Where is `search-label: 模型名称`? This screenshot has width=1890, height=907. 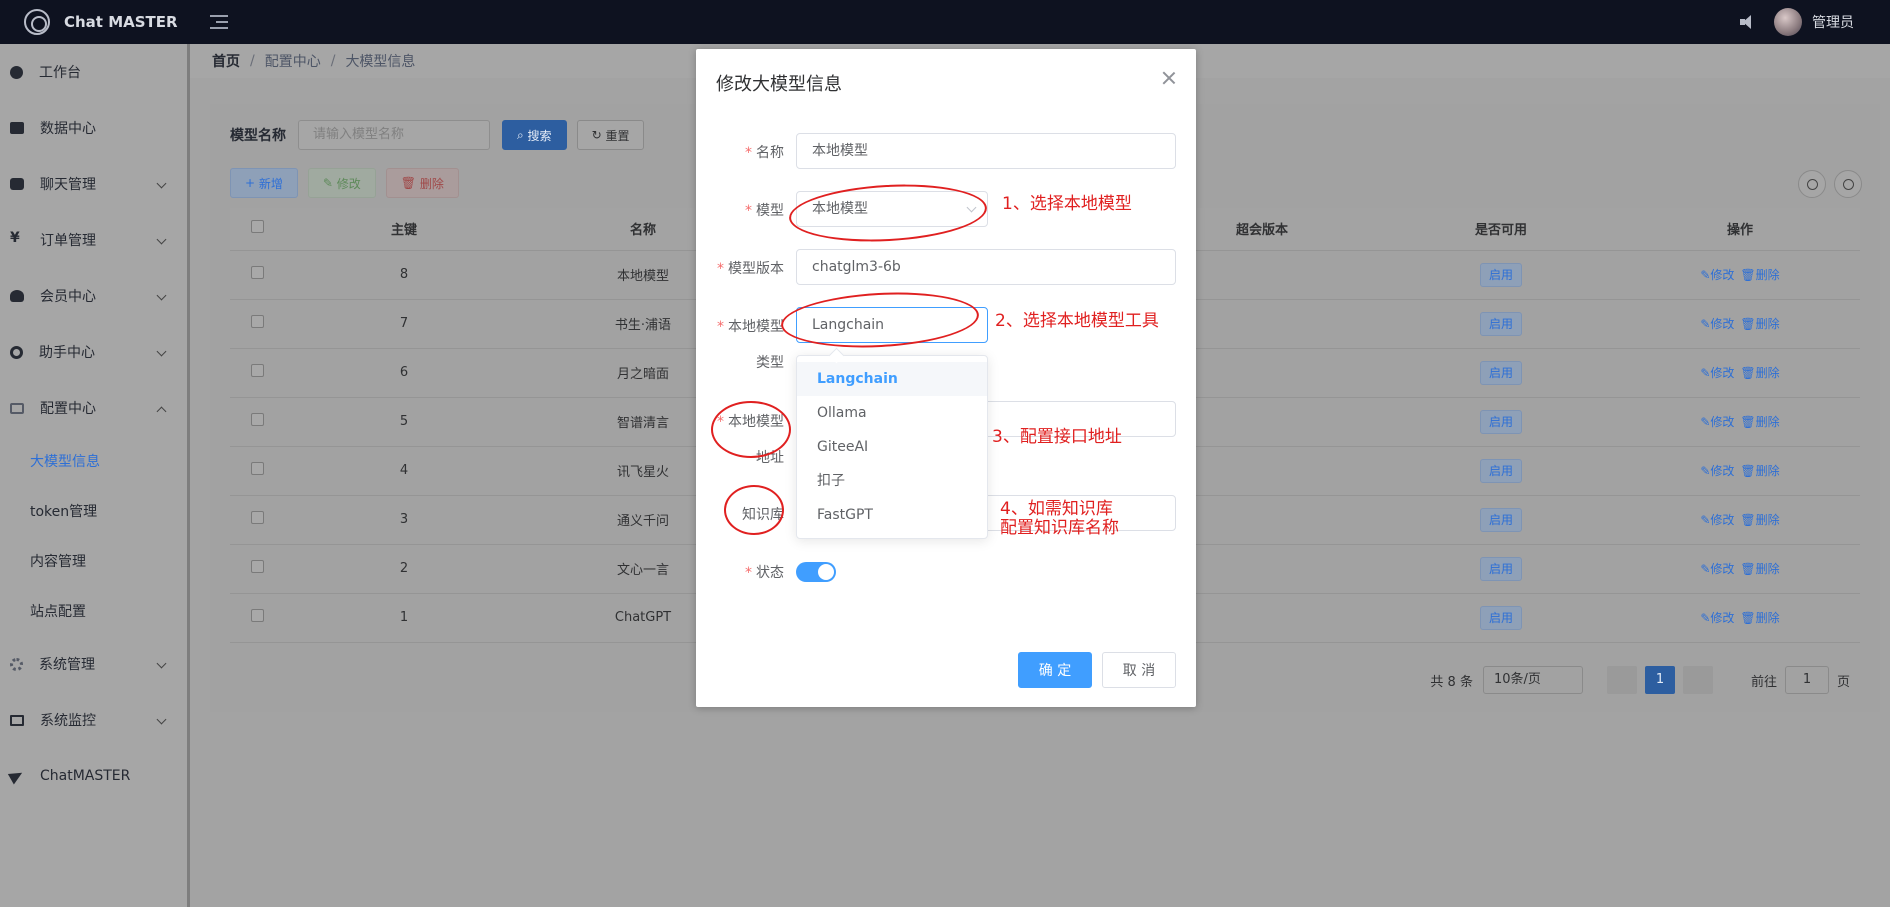 search-label: 模型名称 is located at coordinates (258, 136).